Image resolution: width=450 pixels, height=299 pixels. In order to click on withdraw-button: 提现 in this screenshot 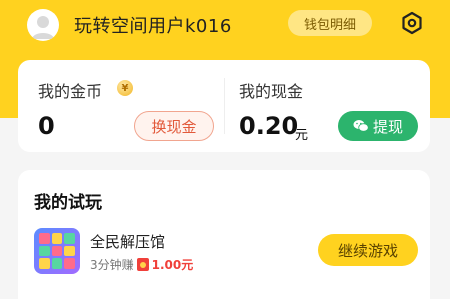, I will do `click(378, 126)`.